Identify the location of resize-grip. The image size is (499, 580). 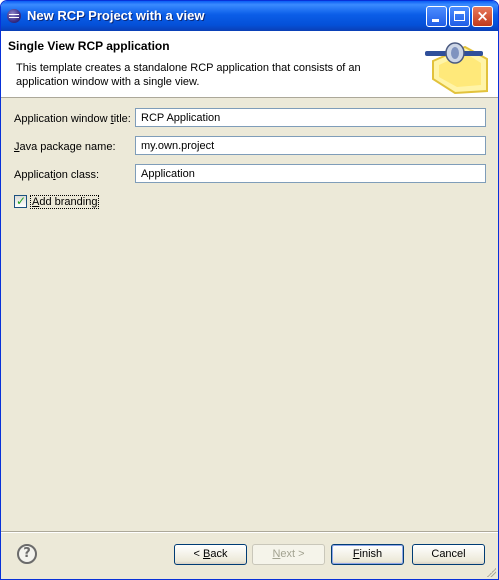
(491, 572).